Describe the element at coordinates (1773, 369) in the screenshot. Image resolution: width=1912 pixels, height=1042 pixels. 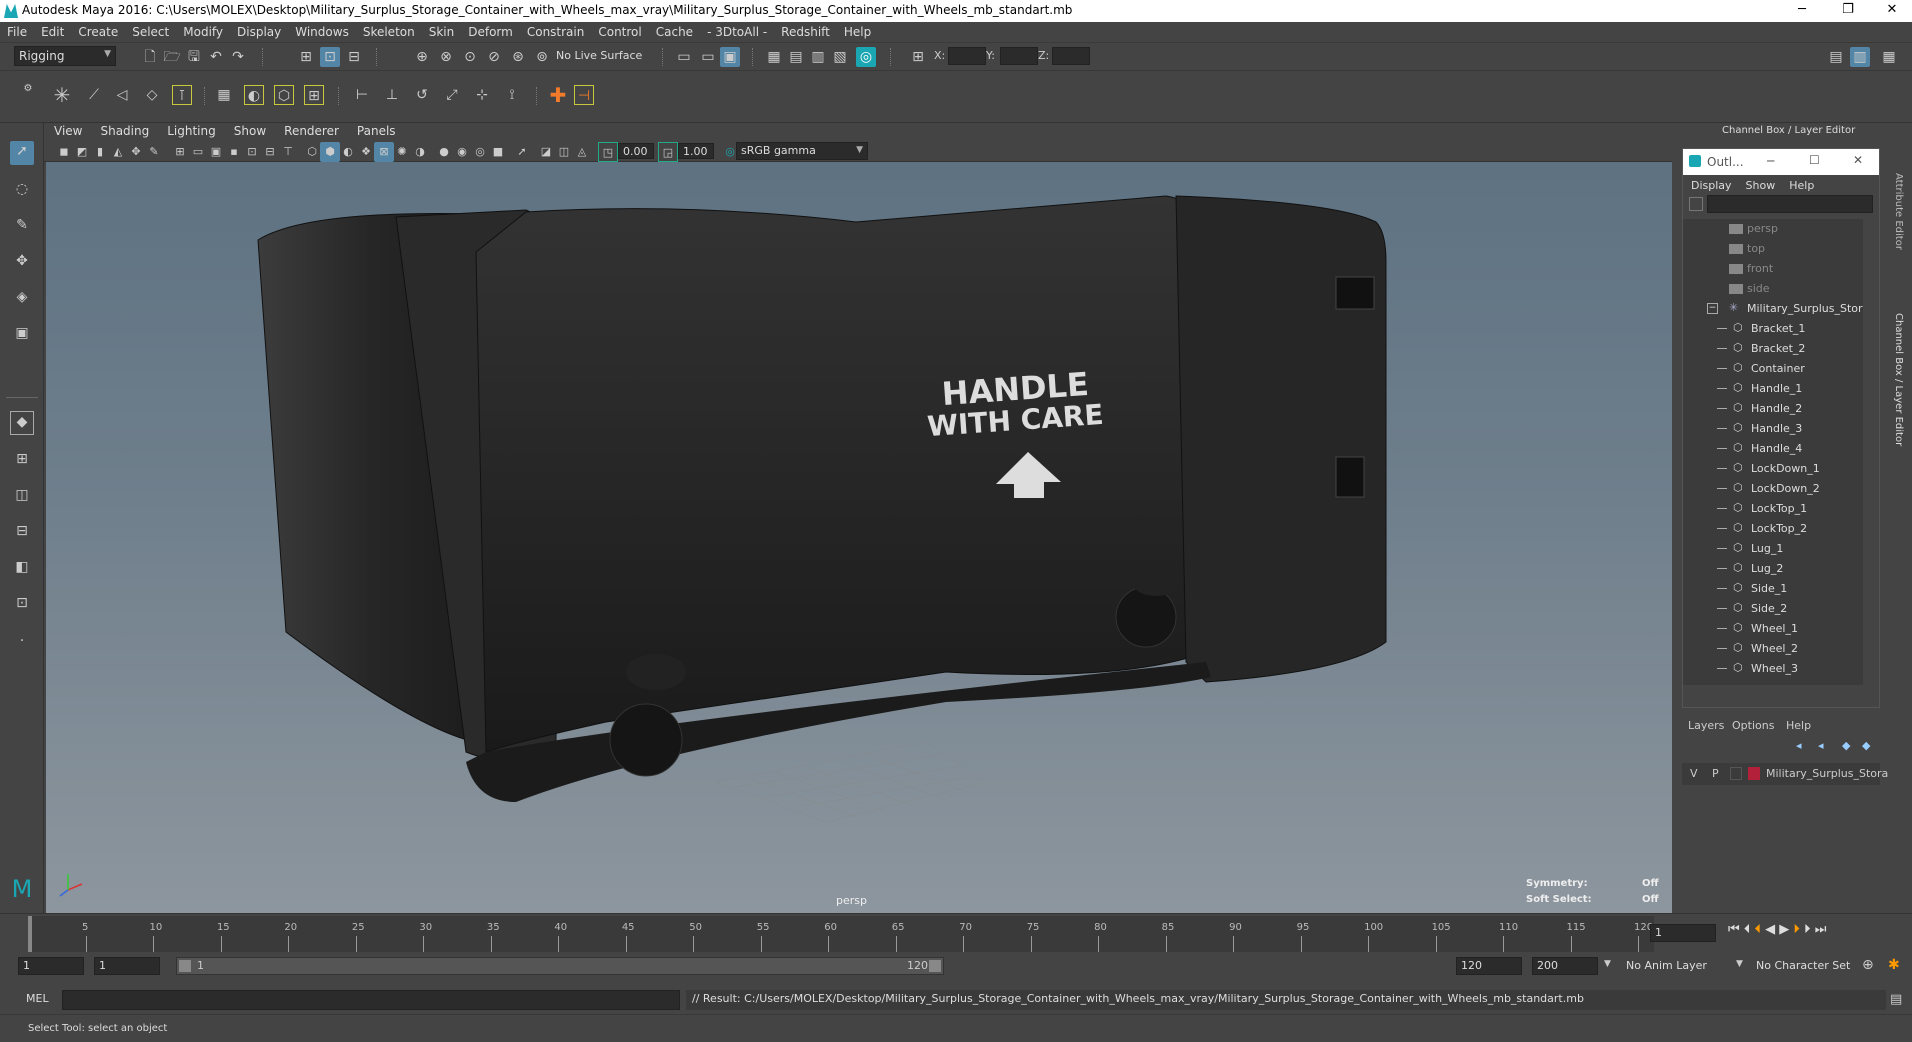
I see `tree-item-container: ⬡ Container` at that location.